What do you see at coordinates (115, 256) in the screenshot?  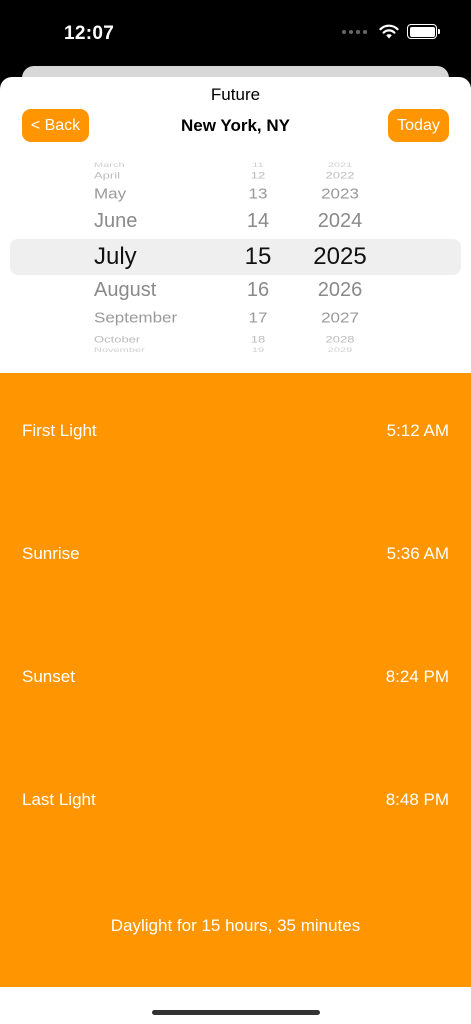 I see `picker-selected-month: July` at bounding box center [115, 256].